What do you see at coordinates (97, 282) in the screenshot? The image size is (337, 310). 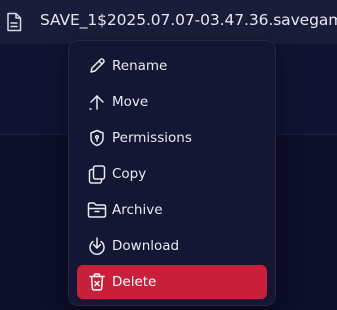 I see `trash-icon` at bounding box center [97, 282].